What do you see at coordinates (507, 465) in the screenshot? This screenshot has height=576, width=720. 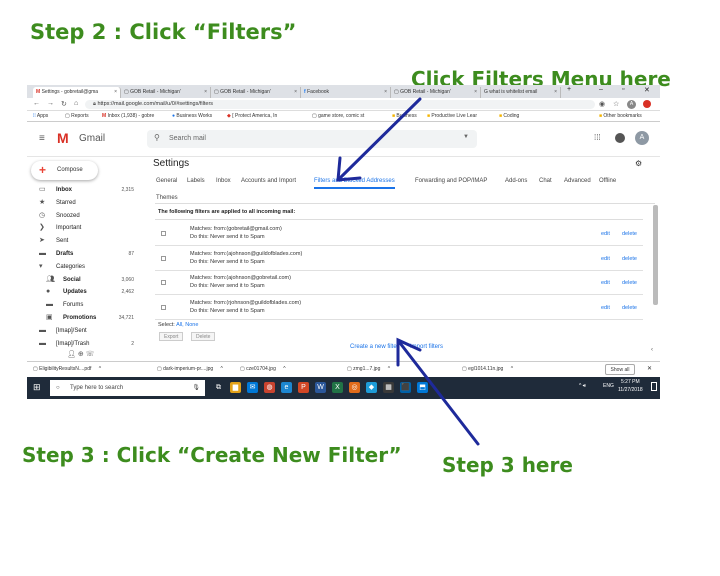 I see `caption-step-3-here: Step 3 here` at bounding box center [507, 465].